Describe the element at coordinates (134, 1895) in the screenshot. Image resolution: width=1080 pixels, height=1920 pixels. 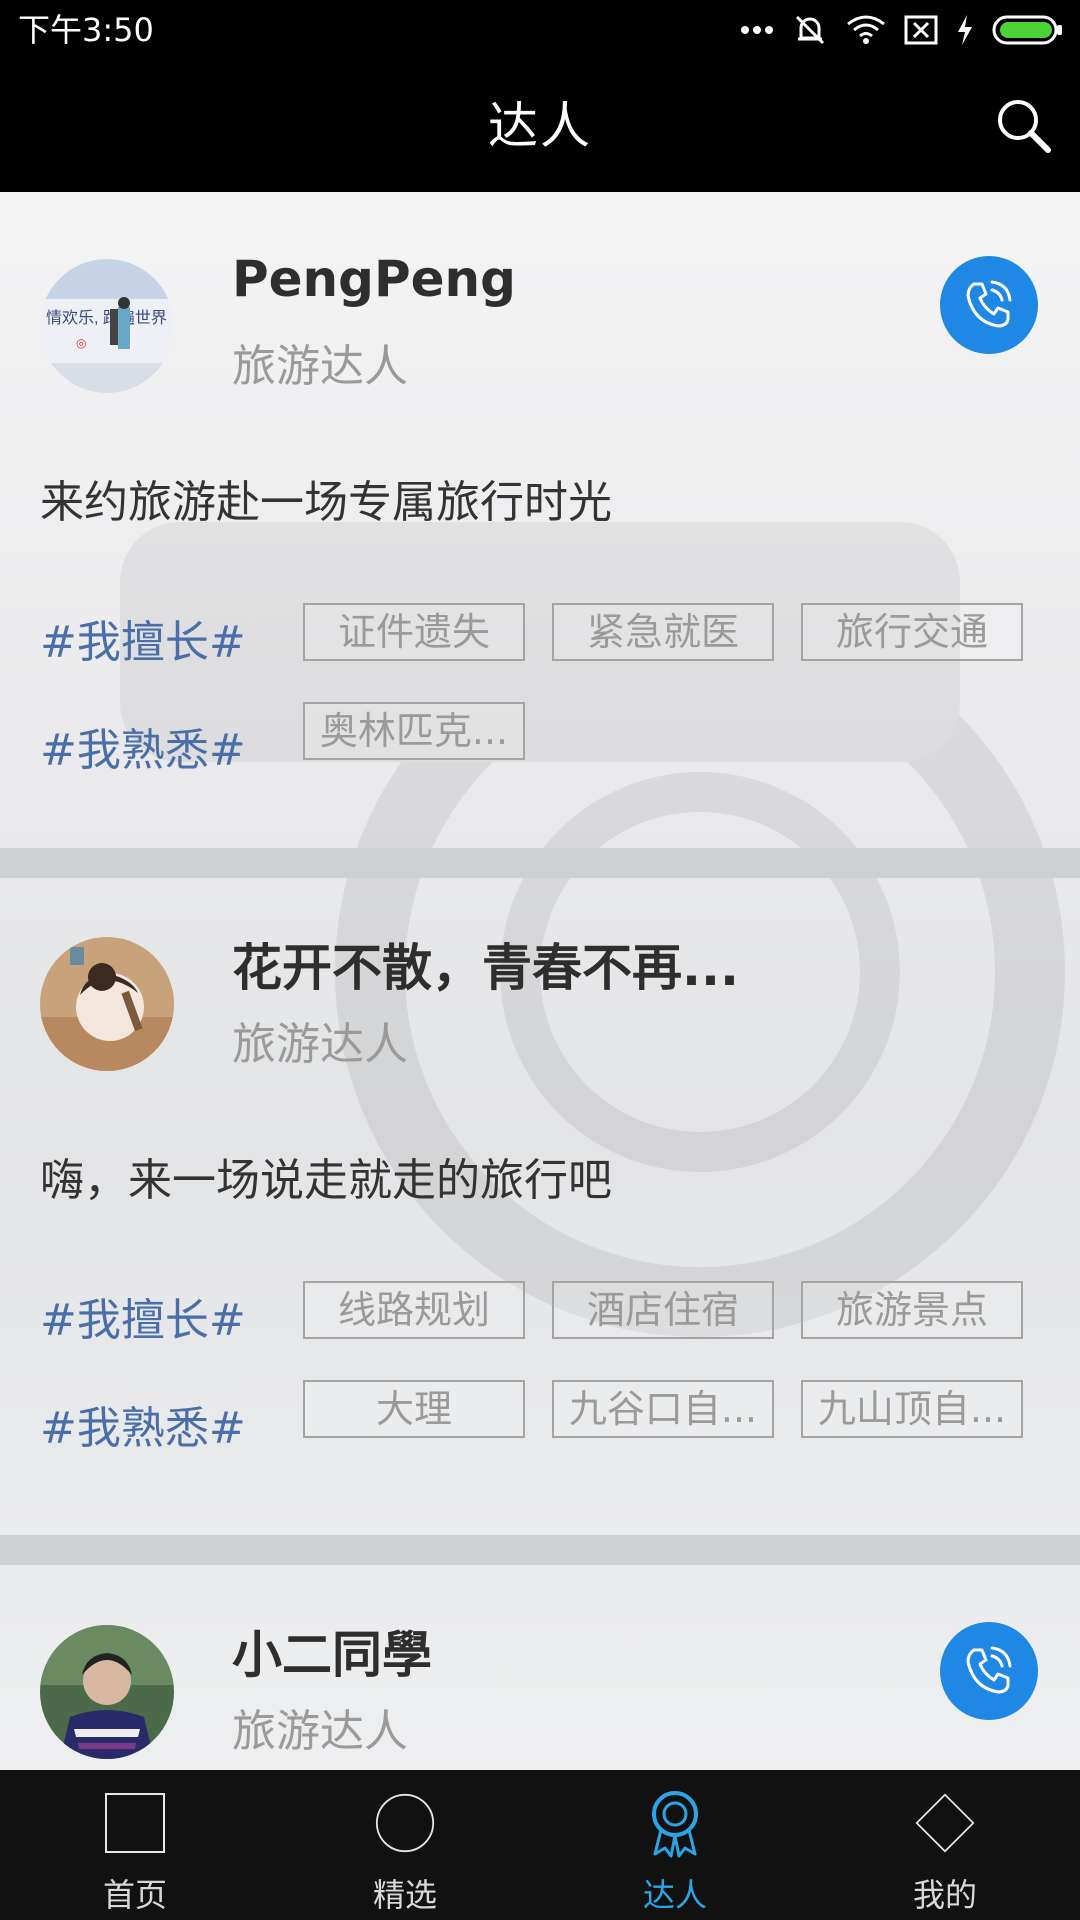
I see `nav-label: 首页` at that location.